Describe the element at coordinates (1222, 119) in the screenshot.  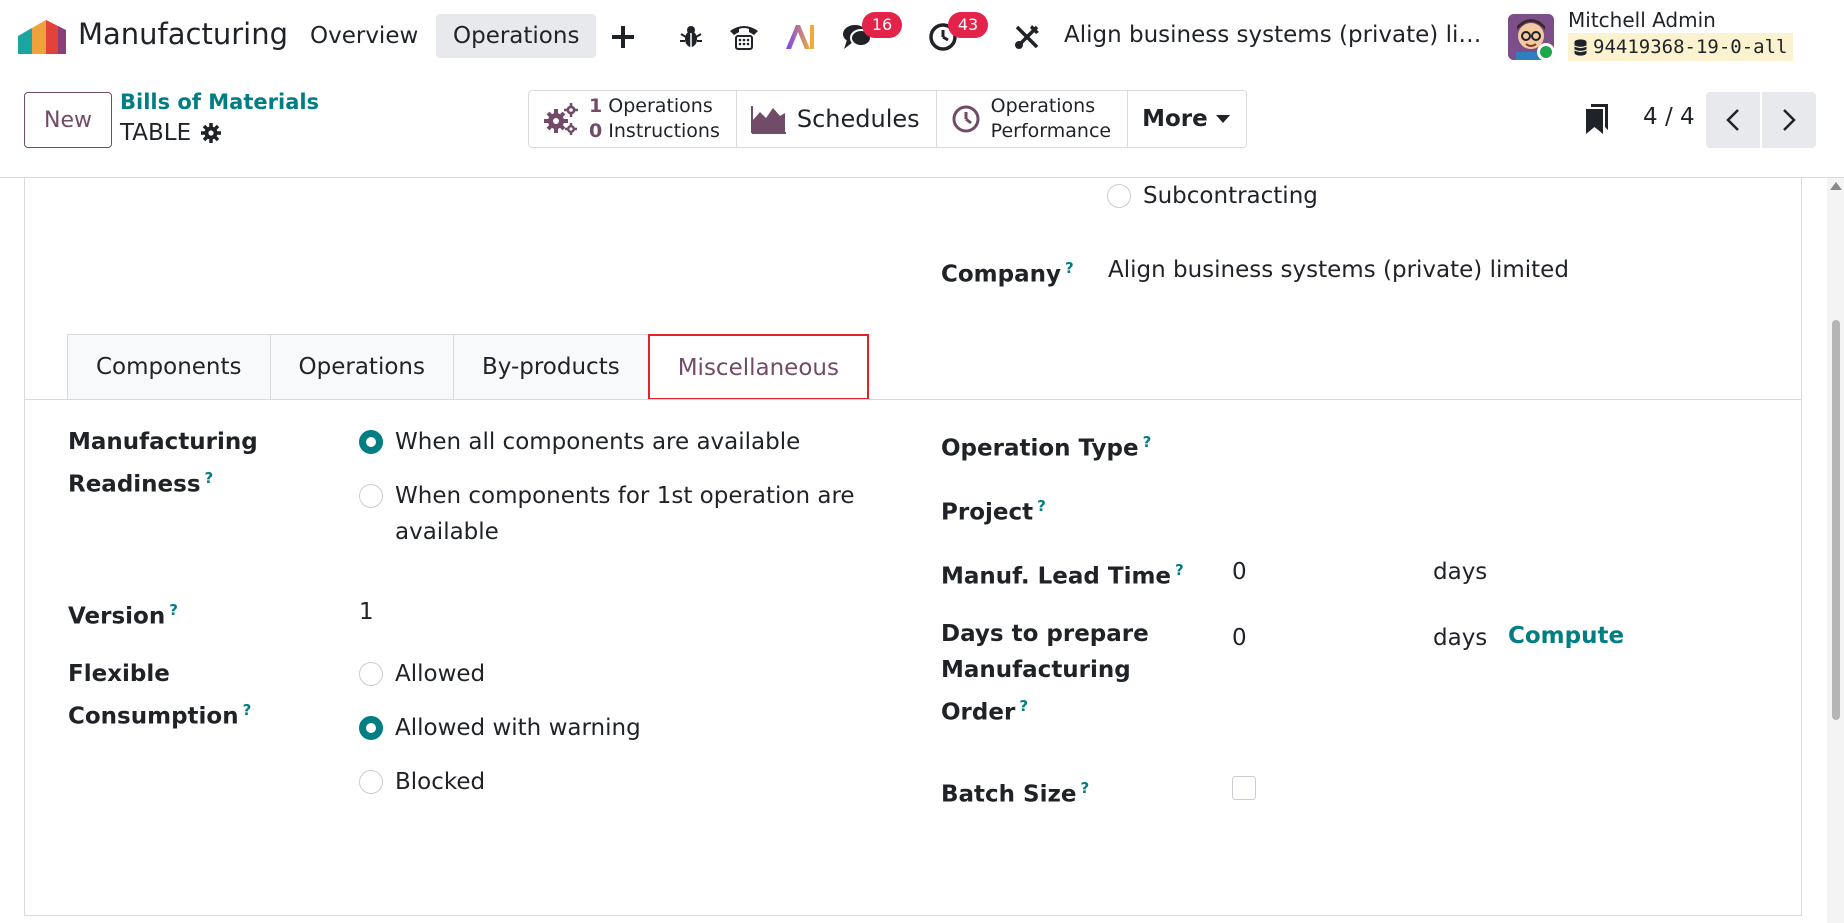
I see `caret-down-icon` at that location.